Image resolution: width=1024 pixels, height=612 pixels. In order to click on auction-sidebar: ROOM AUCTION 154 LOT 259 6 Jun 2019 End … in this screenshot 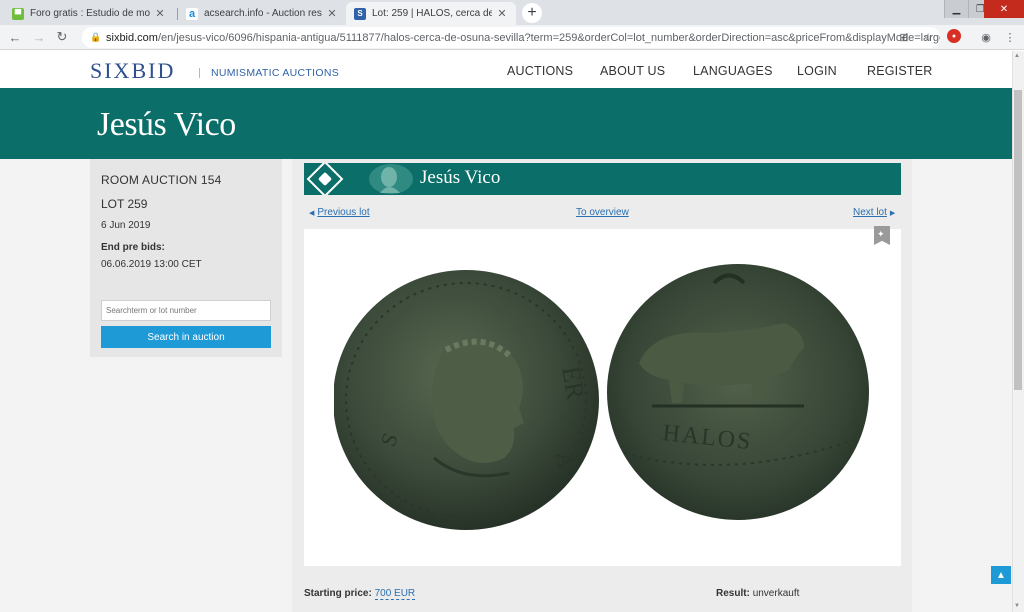, I will do `click(186, 258)`.